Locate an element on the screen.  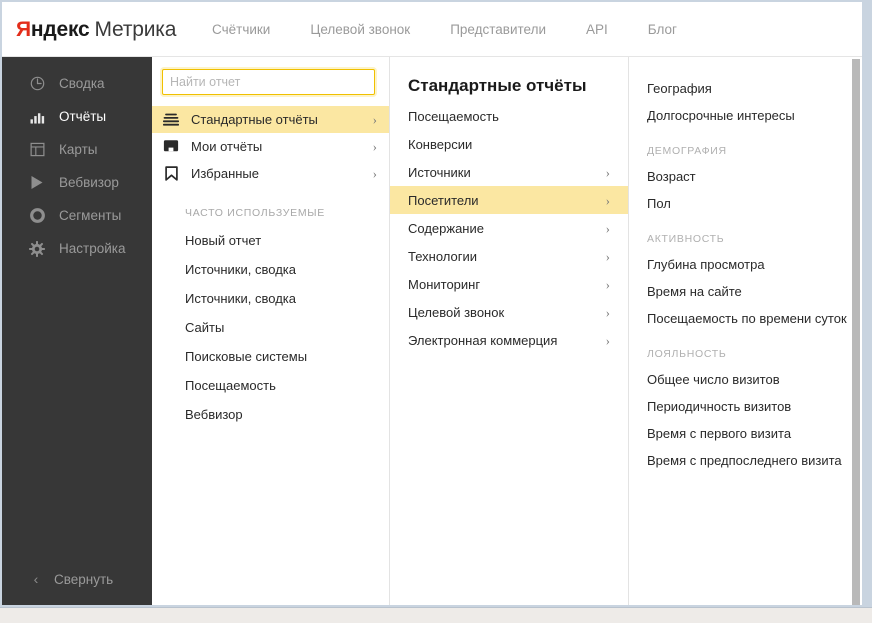
report-label-monitoring: Мониторинг is located at coordinates (444, 284).